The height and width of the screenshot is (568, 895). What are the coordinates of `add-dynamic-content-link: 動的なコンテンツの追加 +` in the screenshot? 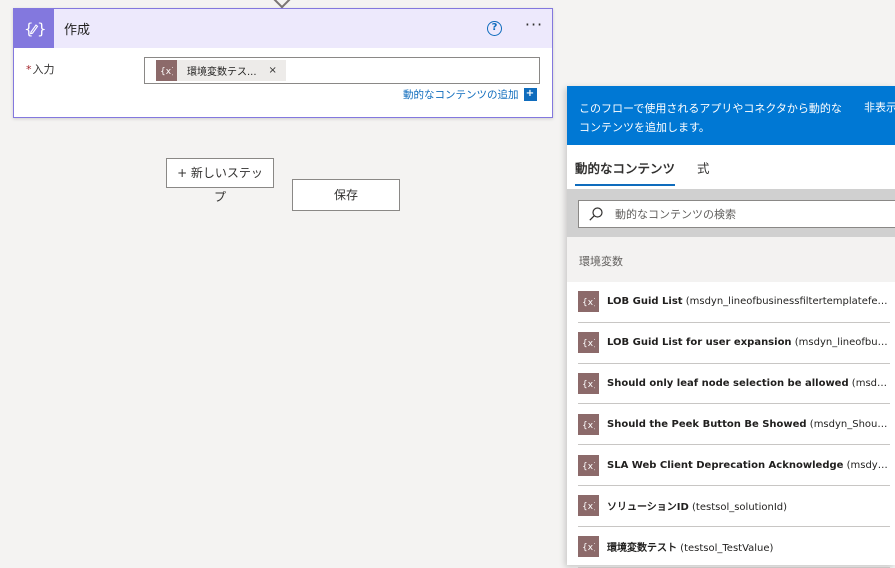 It's located at (470, 94).